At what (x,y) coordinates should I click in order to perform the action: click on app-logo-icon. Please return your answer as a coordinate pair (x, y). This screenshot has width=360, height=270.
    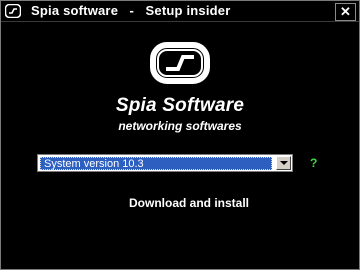
    Looking at the image, I should click on (13, 11).